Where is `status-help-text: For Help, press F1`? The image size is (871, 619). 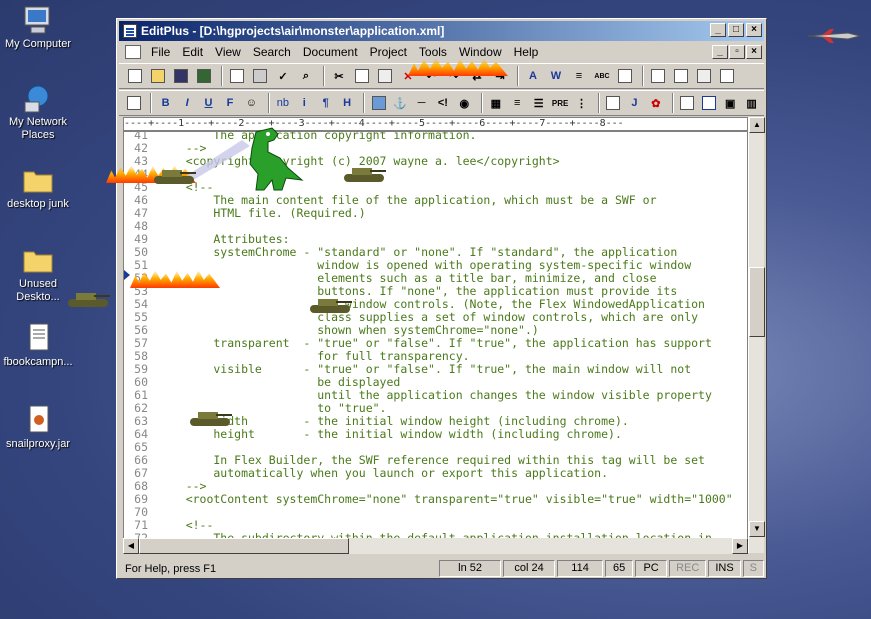 status-help-text: For Help, press F1 is located at coordinates (171, 568).